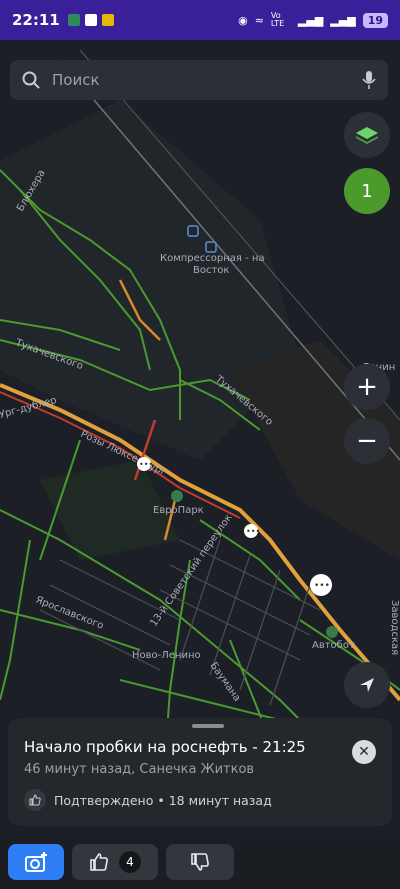 Image resolution: width=400 pixels, height=889 pixels. I want to click on confirmation-row: Подтверждено • 18 минут назад, so click(200, 800).